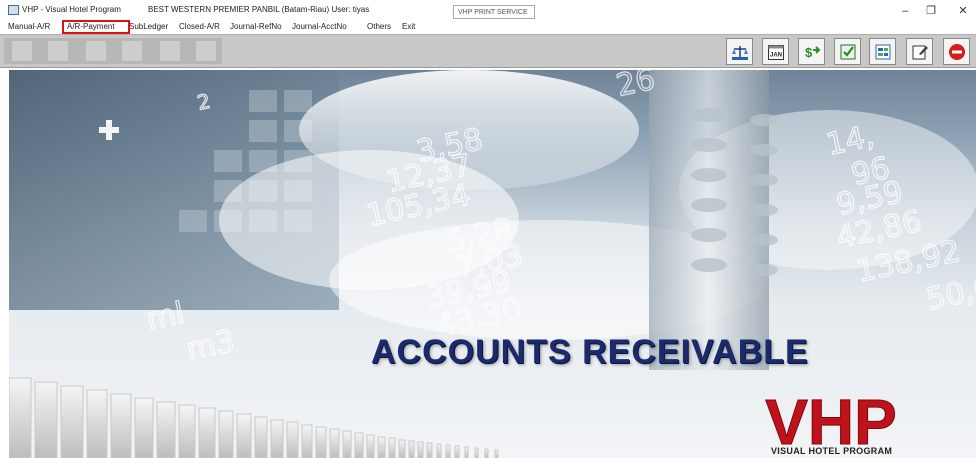  Describe the element at coordinates (206, 51) in the screenshot. I see `print-icon` at that location.